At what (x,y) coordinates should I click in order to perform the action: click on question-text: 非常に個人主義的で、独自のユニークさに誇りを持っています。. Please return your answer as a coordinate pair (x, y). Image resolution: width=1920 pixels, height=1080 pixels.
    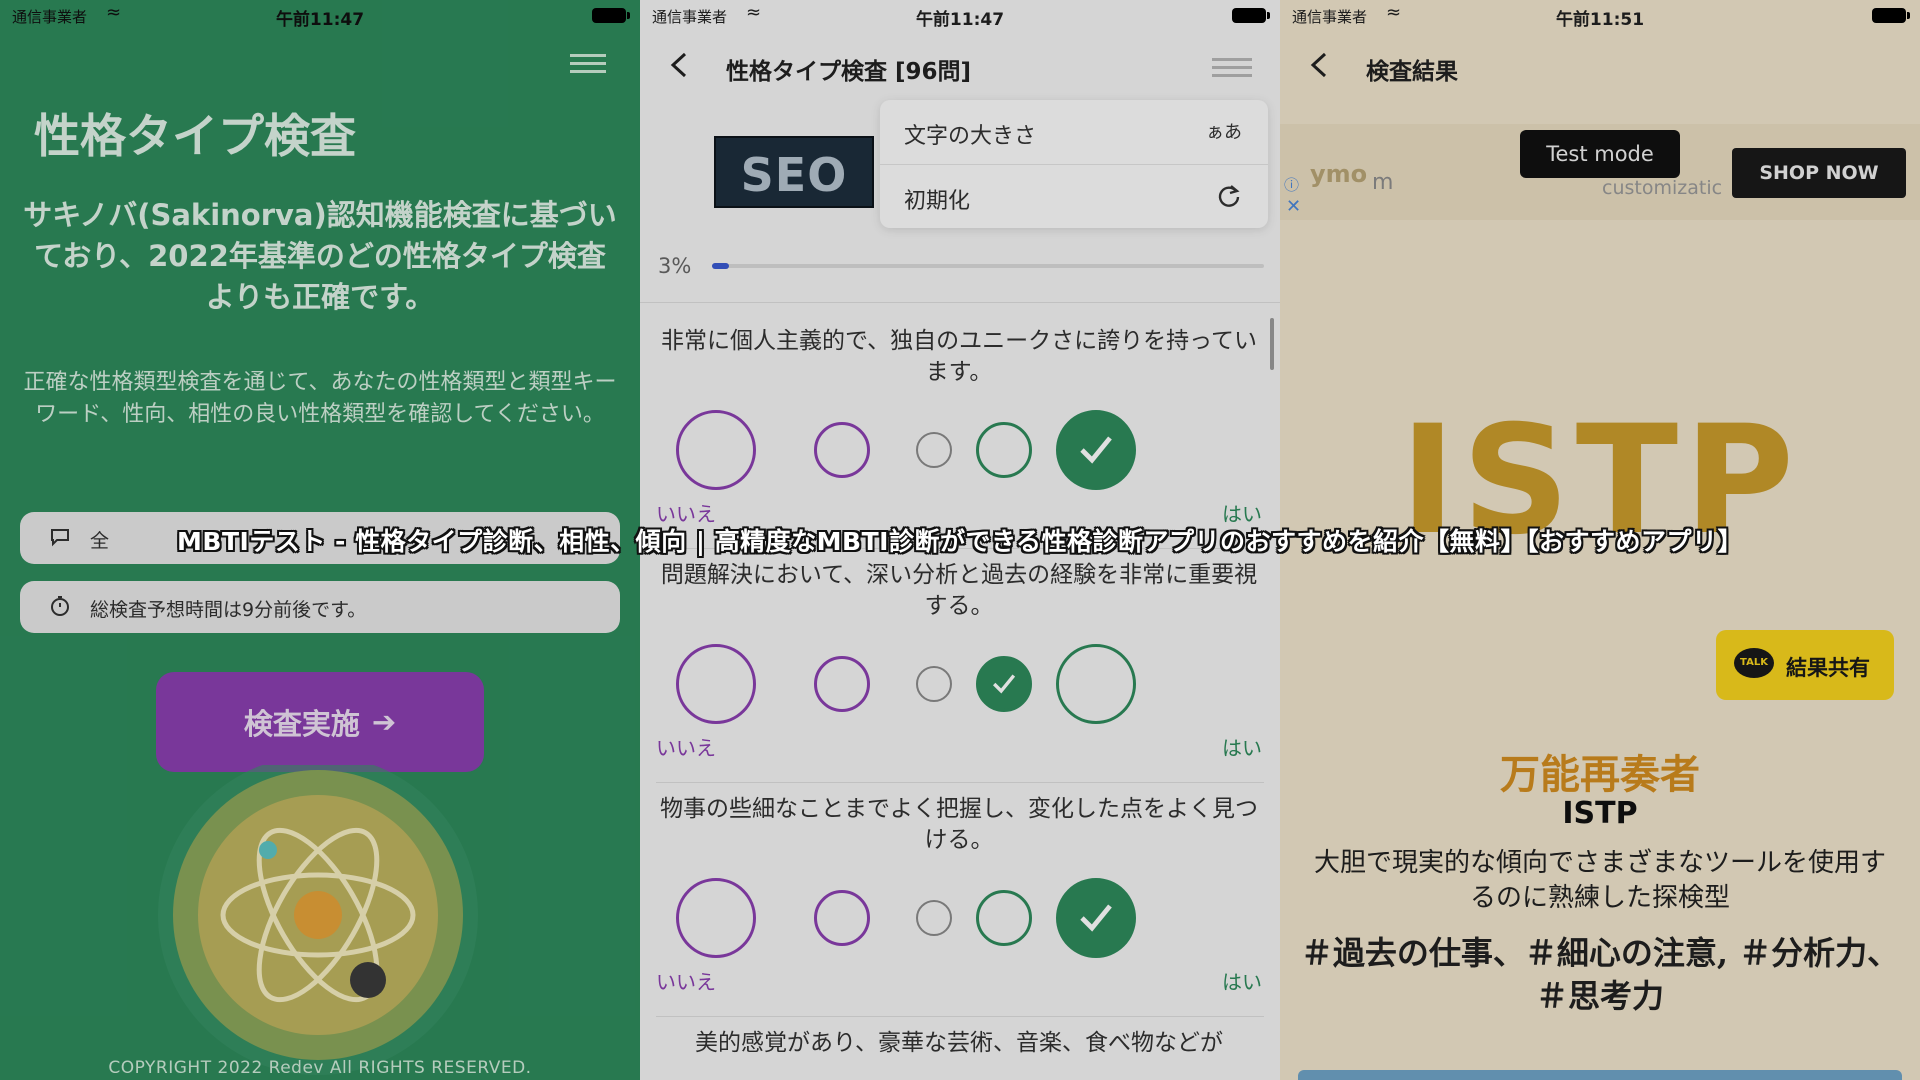
    Looking at the image, I should click on (959, 356).